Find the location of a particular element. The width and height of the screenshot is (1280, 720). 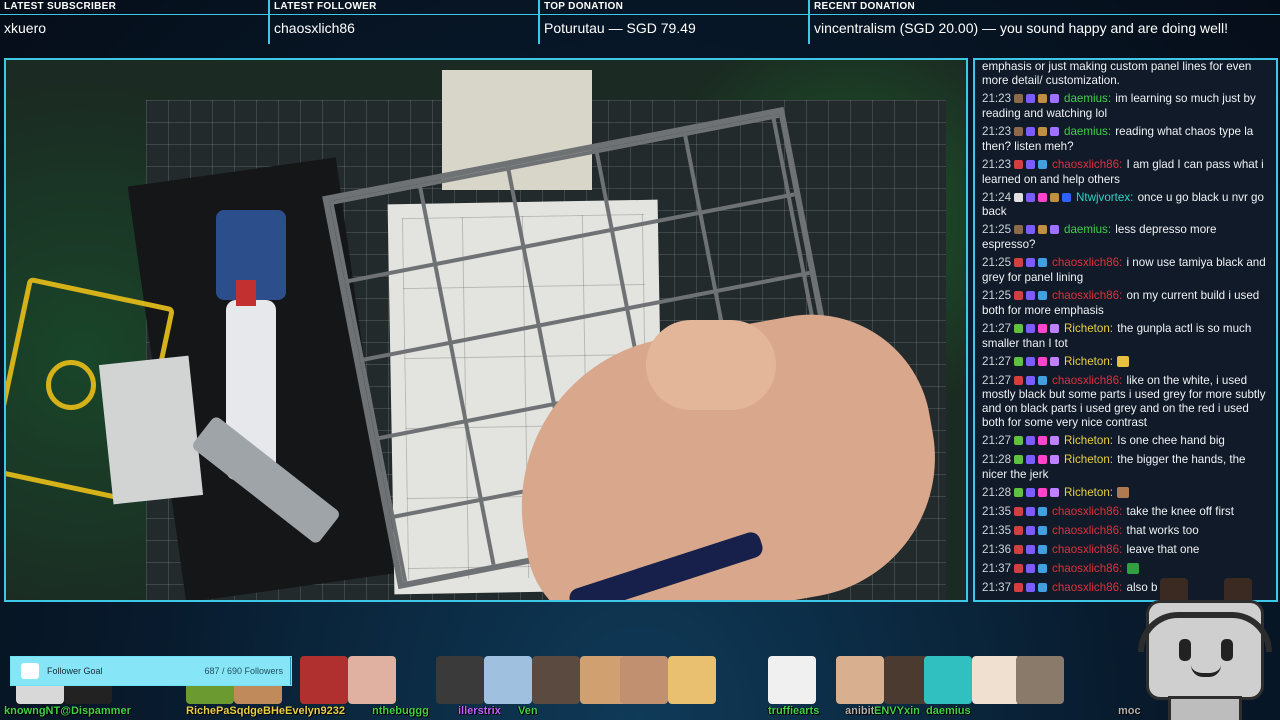

chat-message: 21:37 chaosxlich86: is located at coordinates (1126, 569).